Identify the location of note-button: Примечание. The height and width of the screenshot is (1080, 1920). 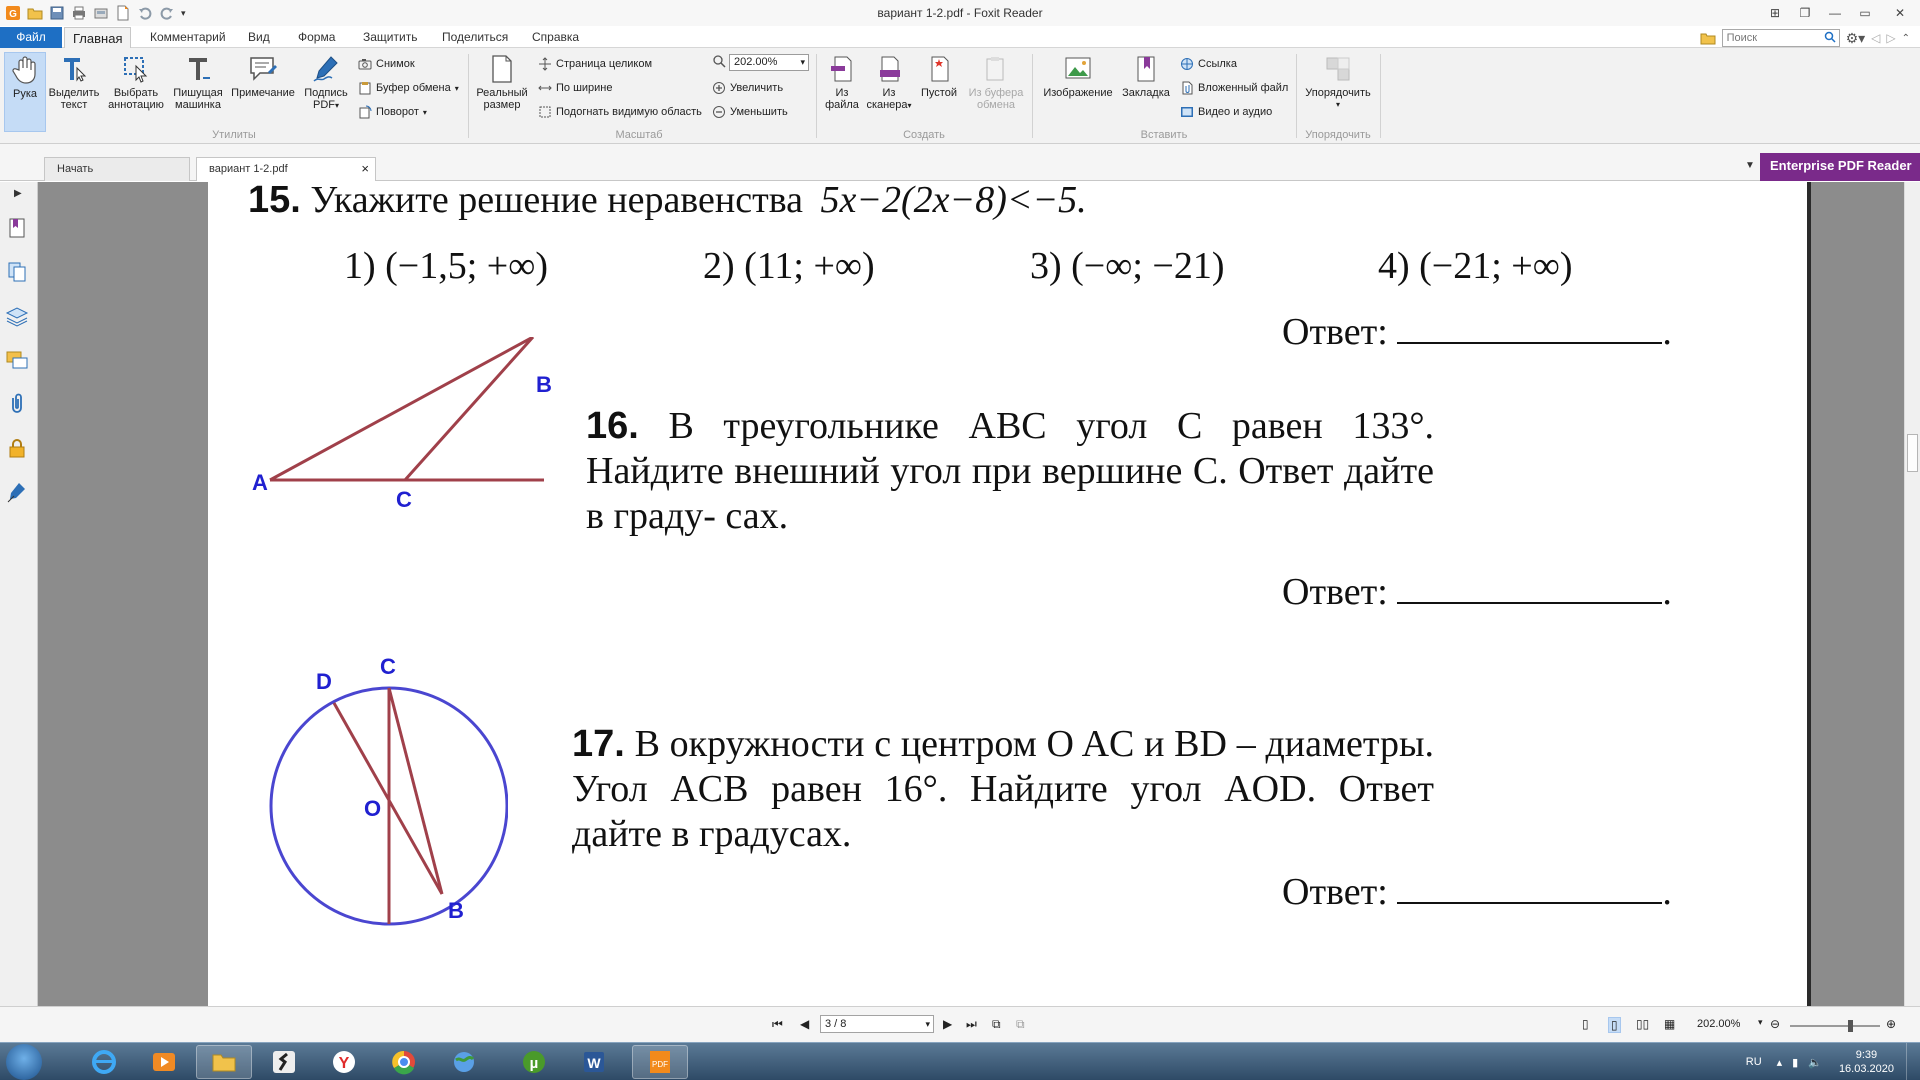
(263, 92).